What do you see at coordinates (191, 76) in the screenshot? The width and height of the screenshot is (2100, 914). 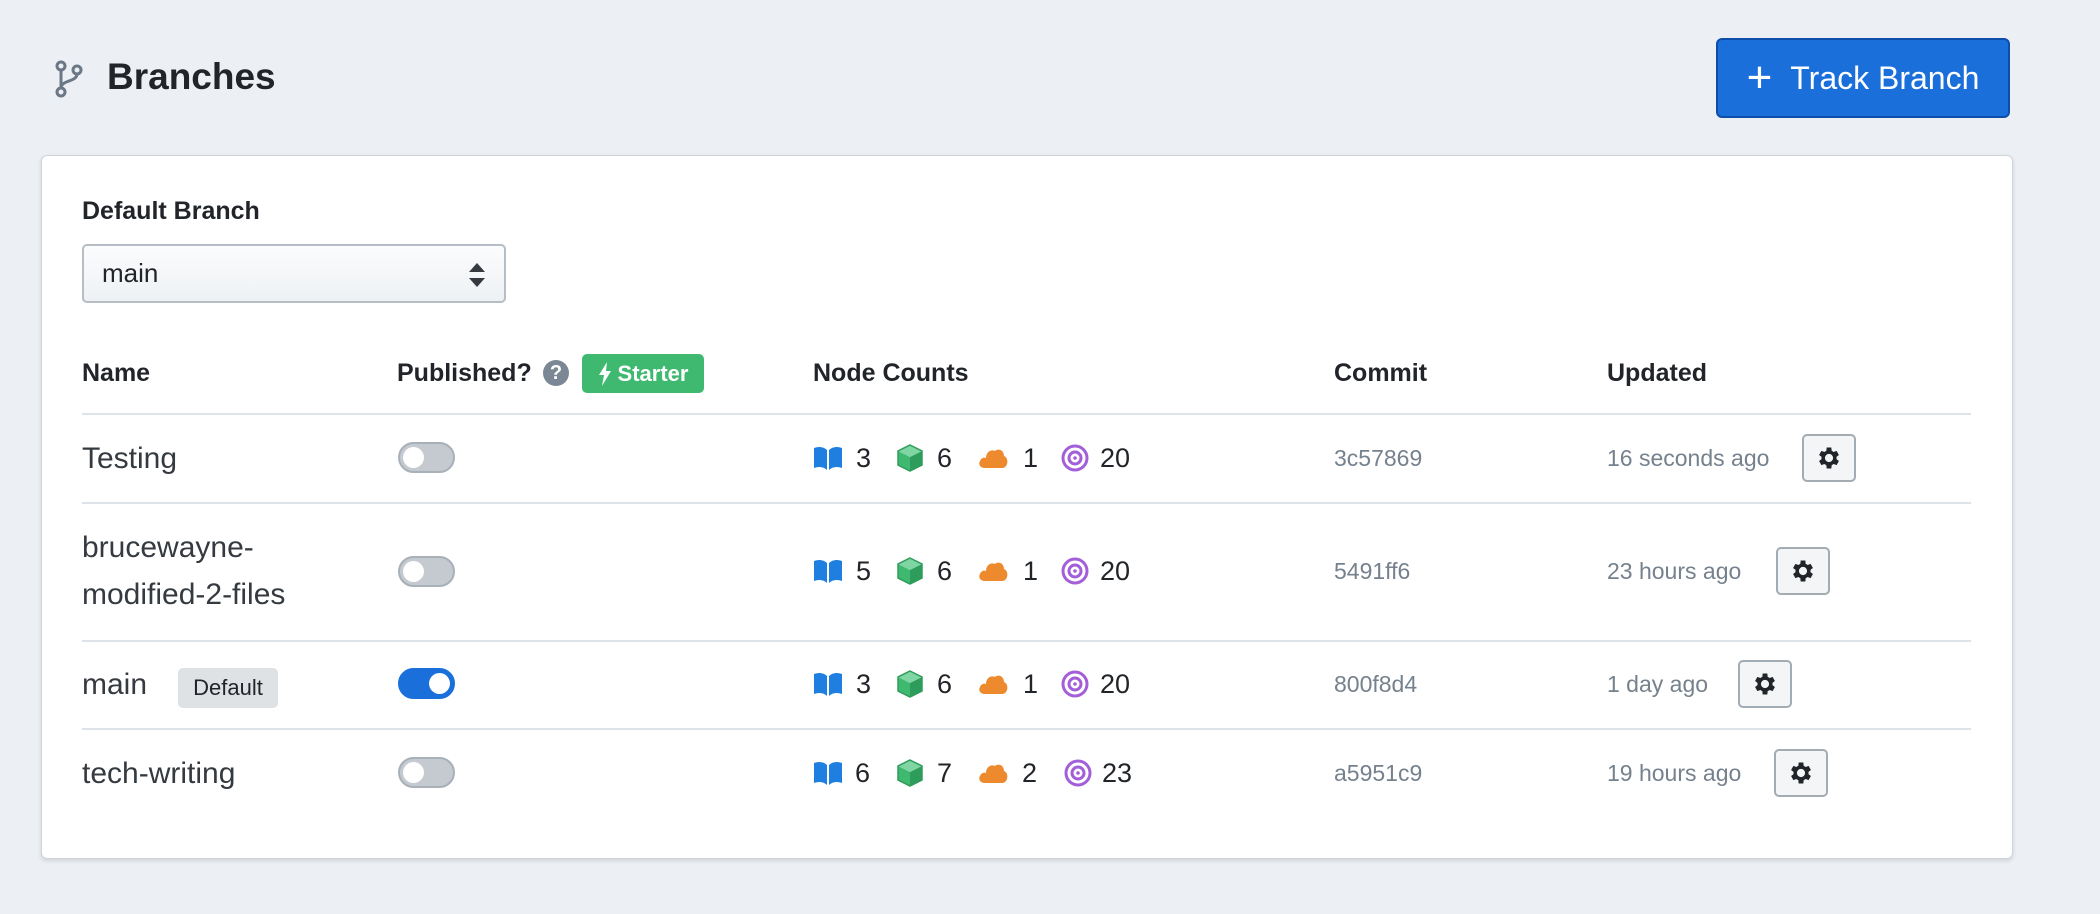 I see `page-title: Branches` at bounding box center [191, 76].